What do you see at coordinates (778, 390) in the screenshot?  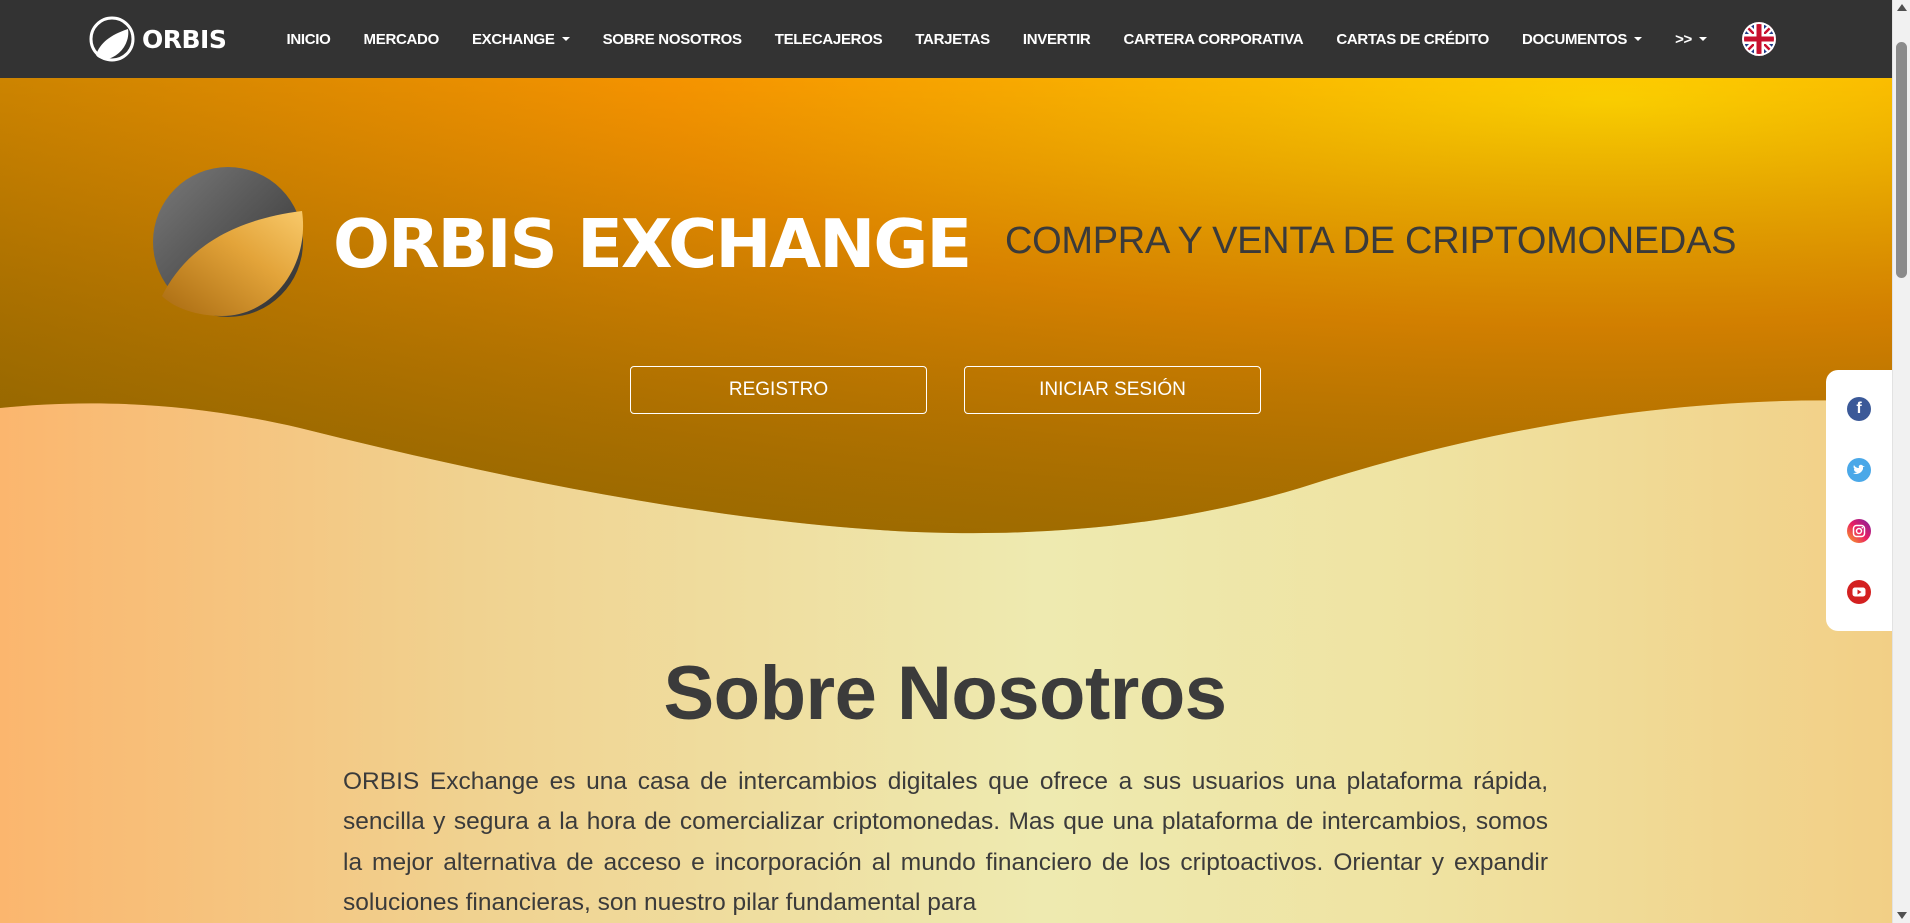 I see `register-button: REGISTRO` at bounding box center [778, 390].